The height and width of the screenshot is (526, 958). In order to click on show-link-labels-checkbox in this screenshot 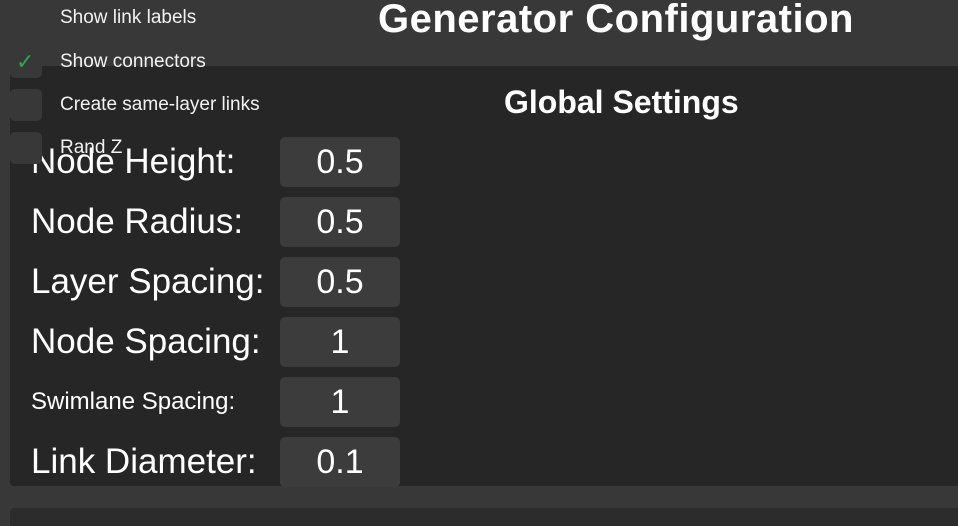, I will do `click(26, 18)`.